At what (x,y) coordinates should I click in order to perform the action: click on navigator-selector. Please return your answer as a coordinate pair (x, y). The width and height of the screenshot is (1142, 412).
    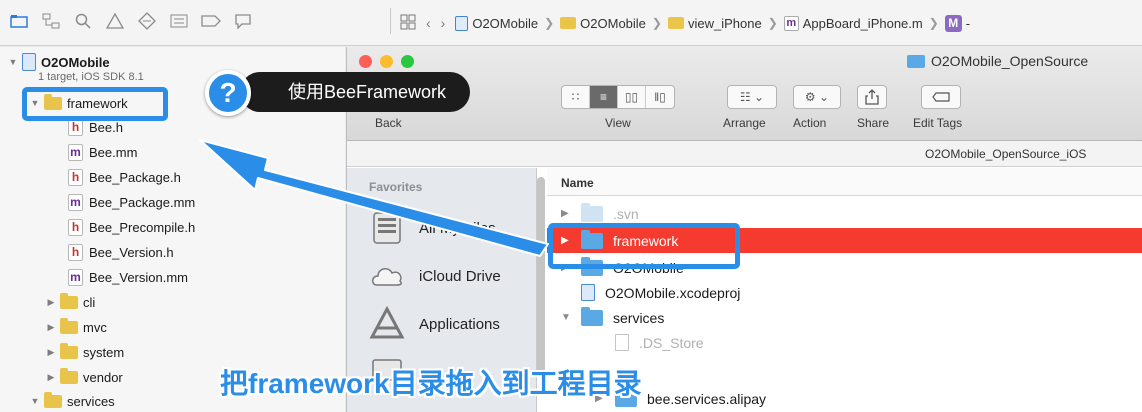
    Looking at the image, I should click on (131, 21).